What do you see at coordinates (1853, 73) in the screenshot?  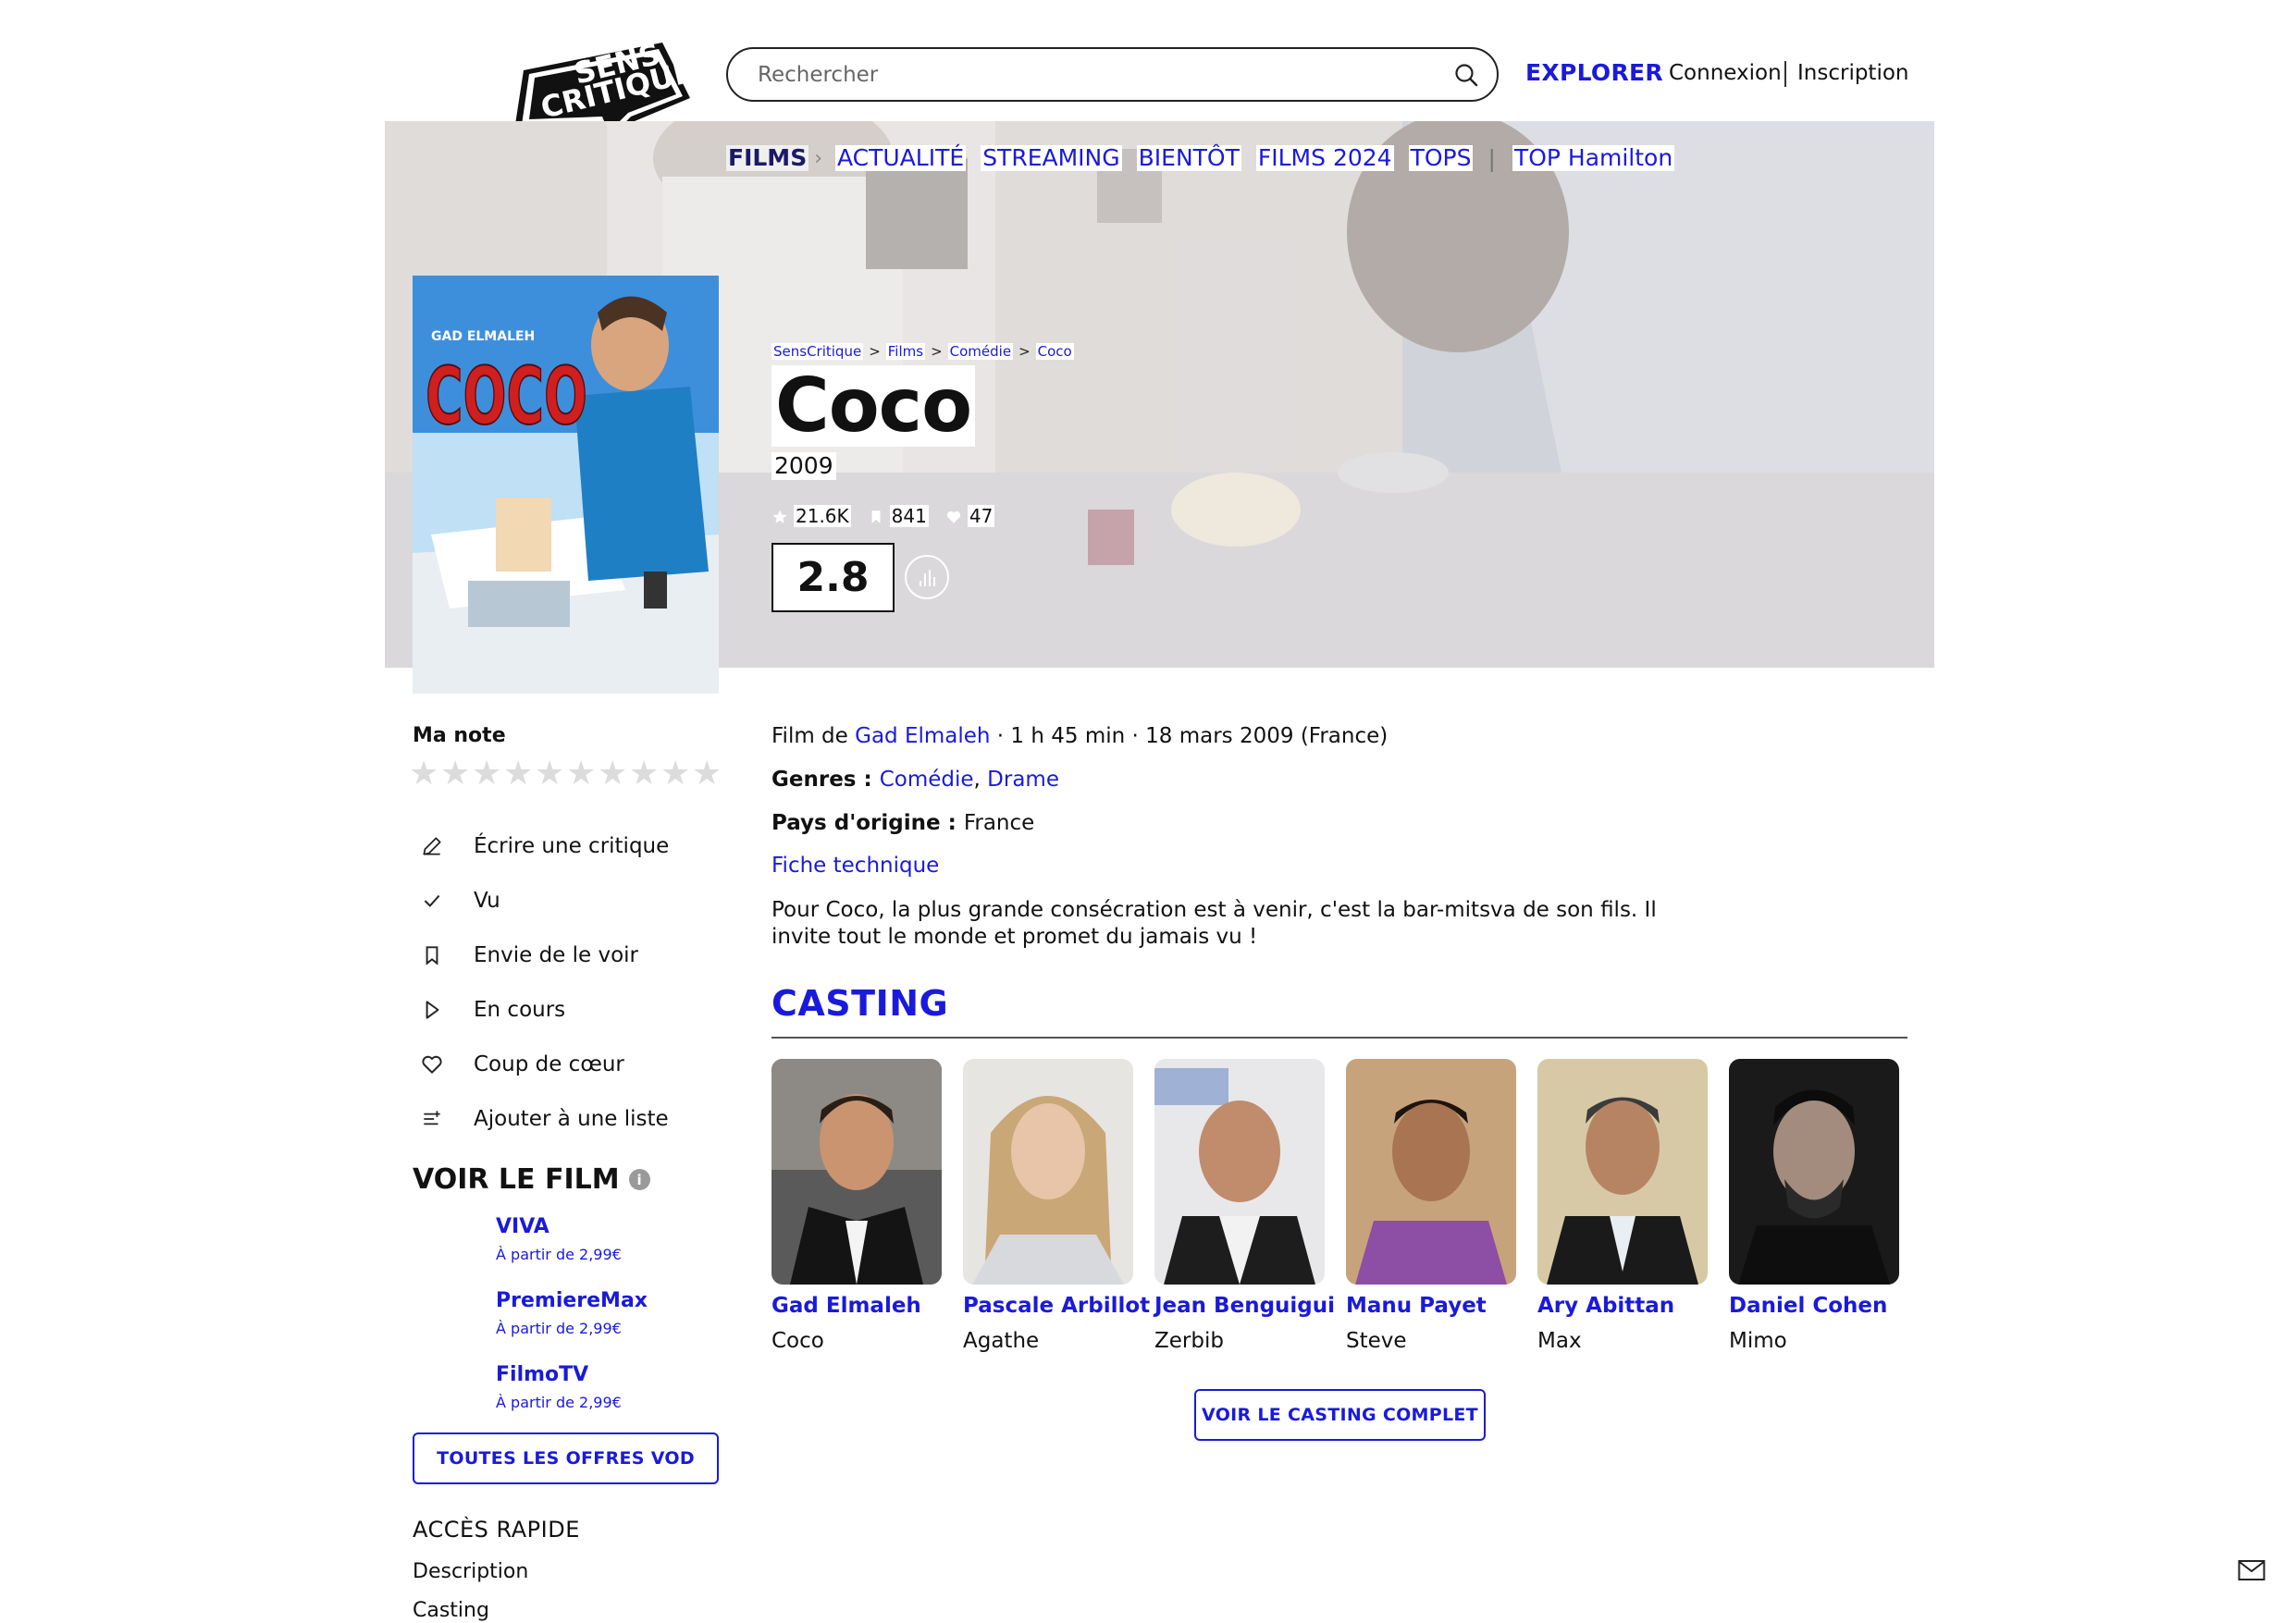 I see `signup-link: Inscription` at bounding box center [1853, 73].